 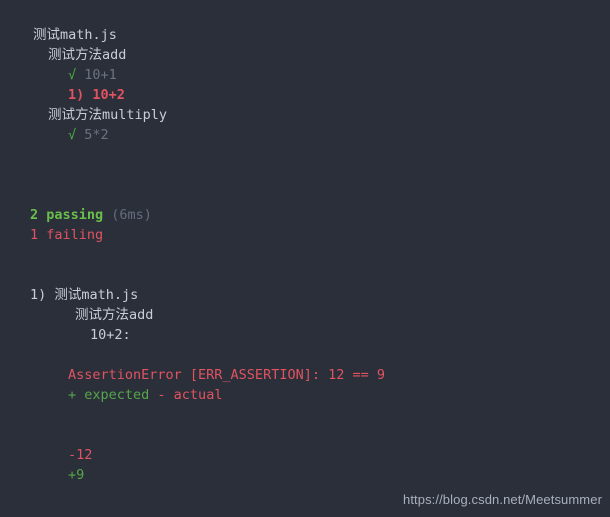 I want to click on failure-test-text: 10+2:, so click(x=110, y=335).